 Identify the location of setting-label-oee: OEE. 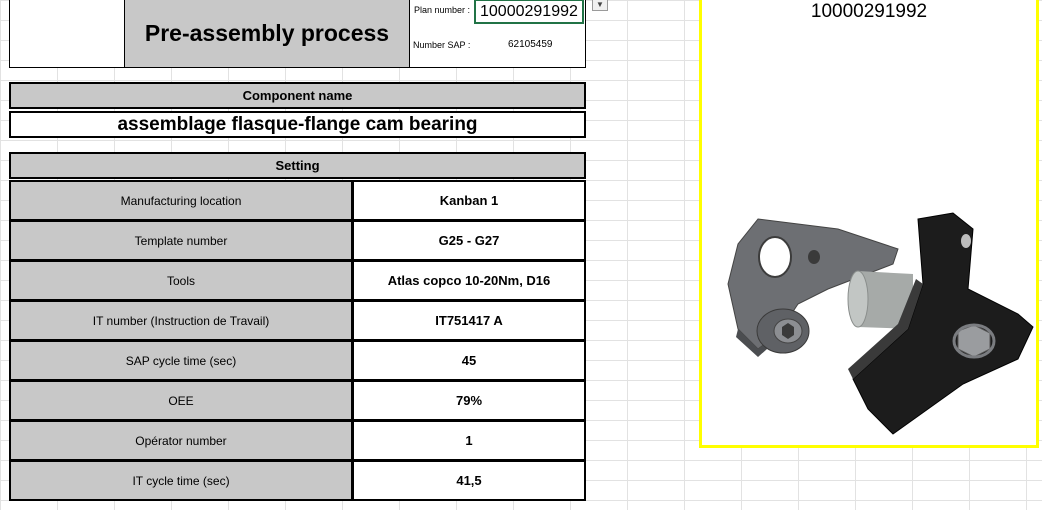
(181, 400).